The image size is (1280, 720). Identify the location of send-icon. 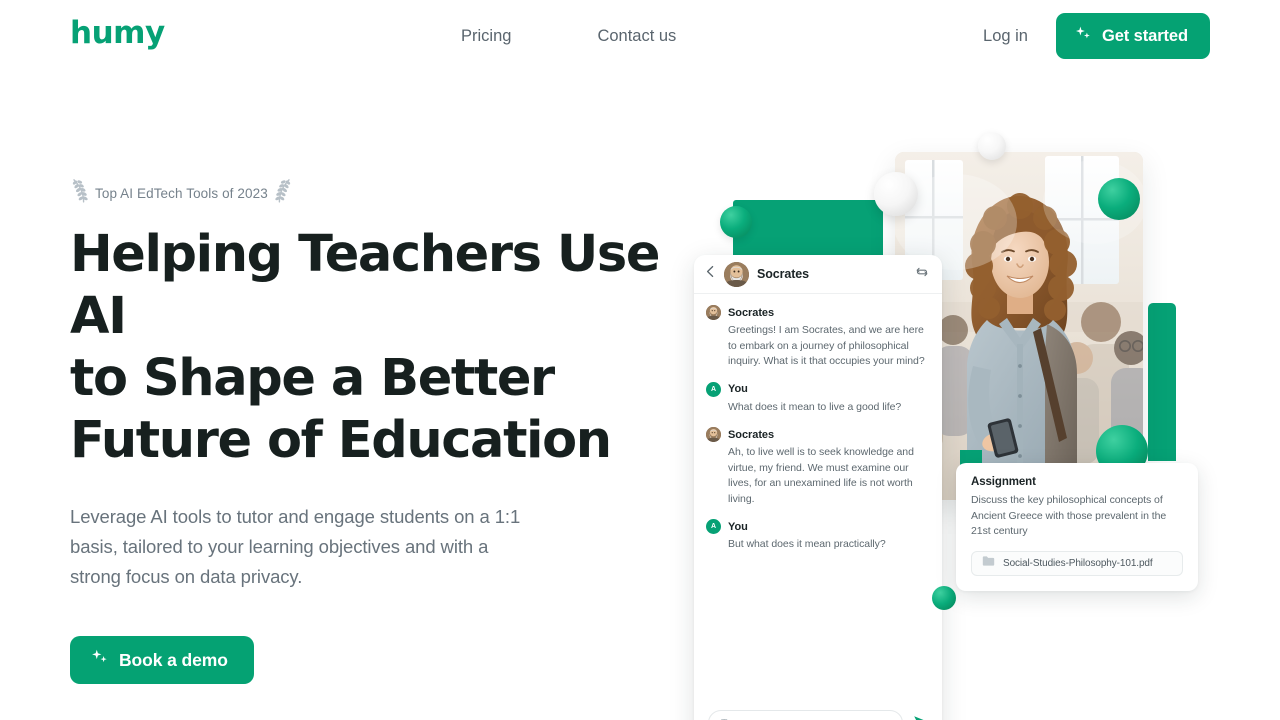
(920, 716).